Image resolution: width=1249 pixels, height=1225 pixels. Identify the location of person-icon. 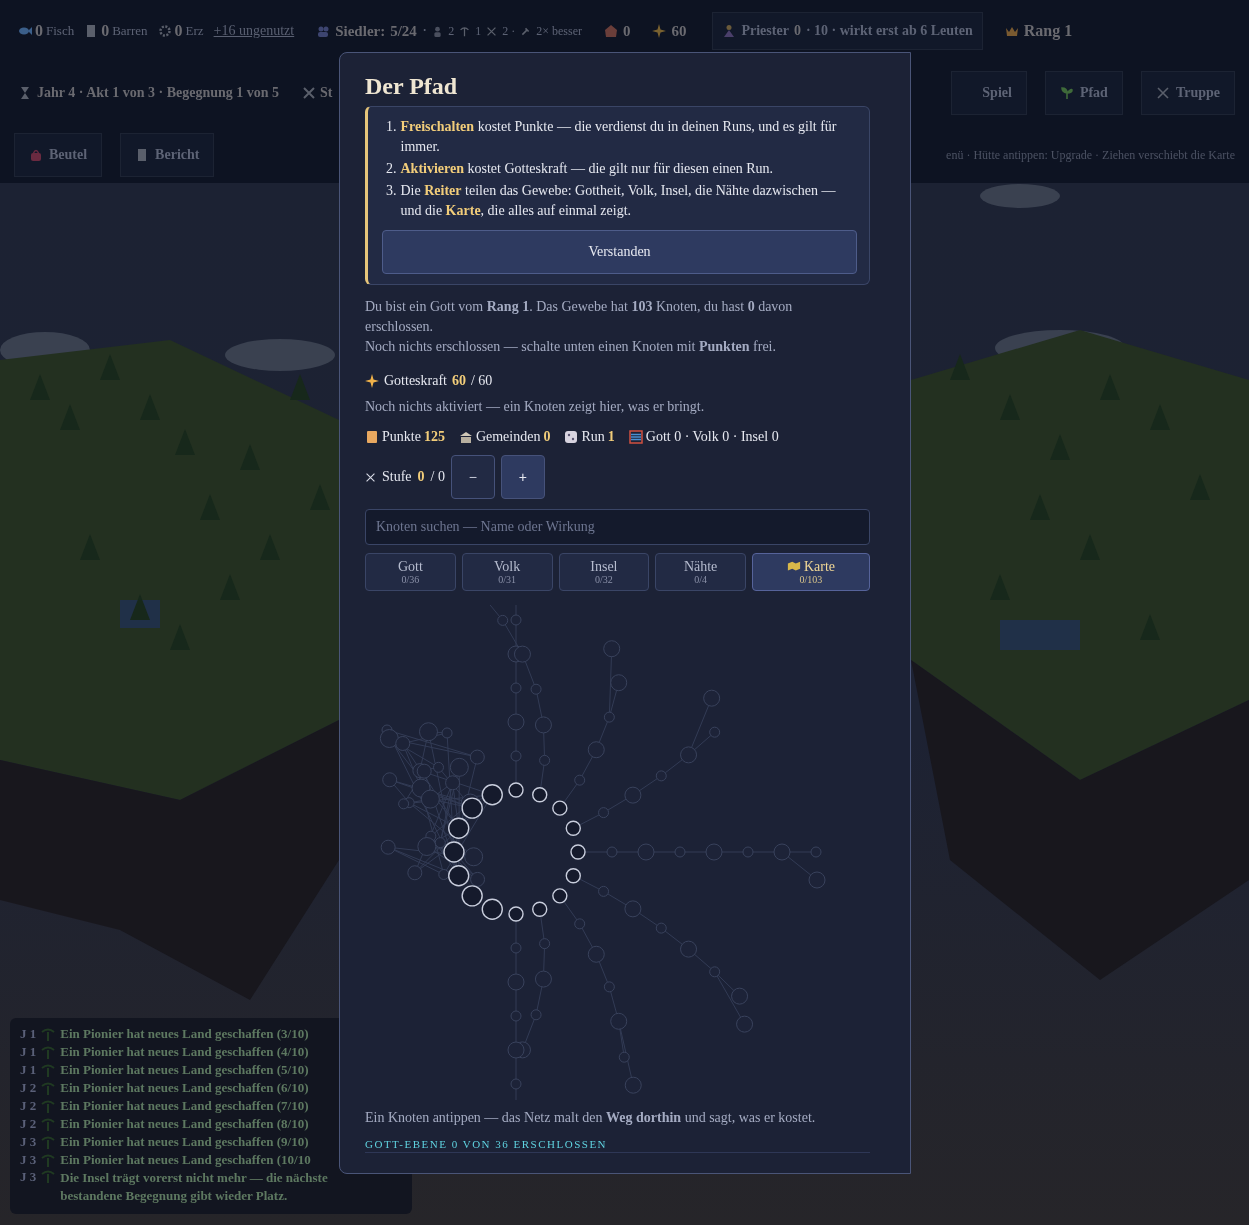
(438, 31).